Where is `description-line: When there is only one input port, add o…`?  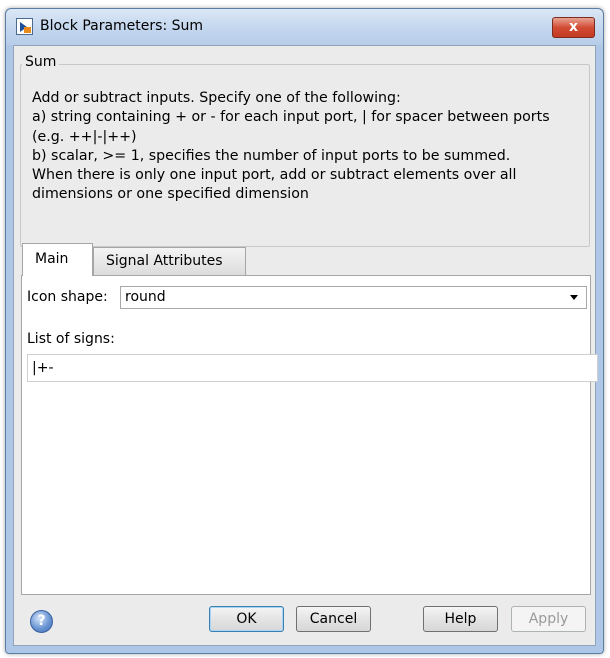 description-line: When there is only one input port, add o… is located at coordinates (274, 175).